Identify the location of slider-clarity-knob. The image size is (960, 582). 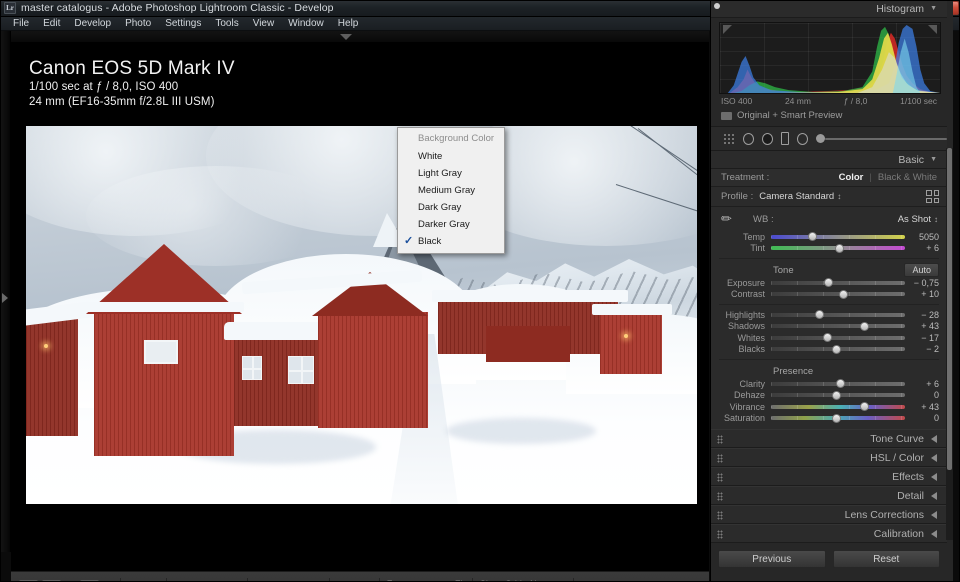
(841, 384).